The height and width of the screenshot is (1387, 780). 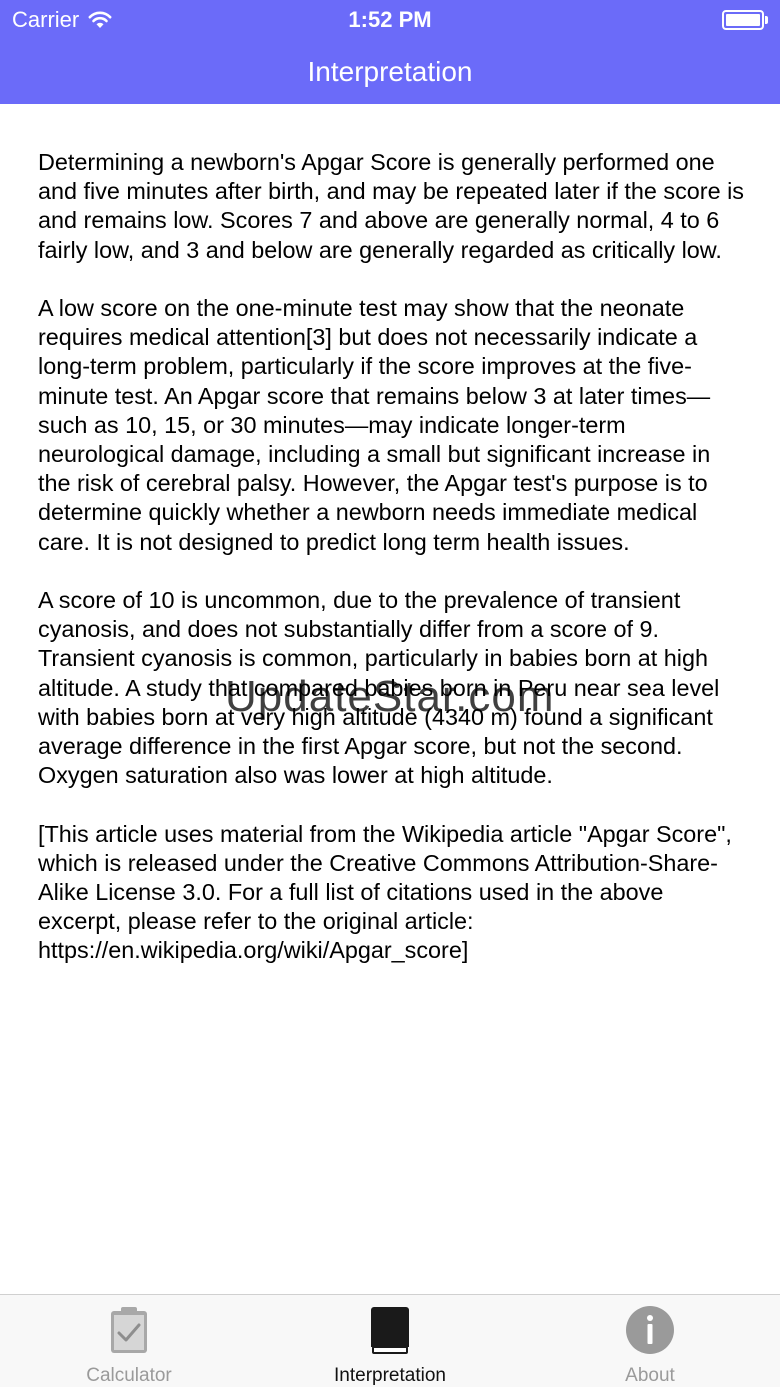 What do you see at coordinates (650, 1375) in the screenshot?
I see `tab-about-label: About` at bounding box center [650, 1375].